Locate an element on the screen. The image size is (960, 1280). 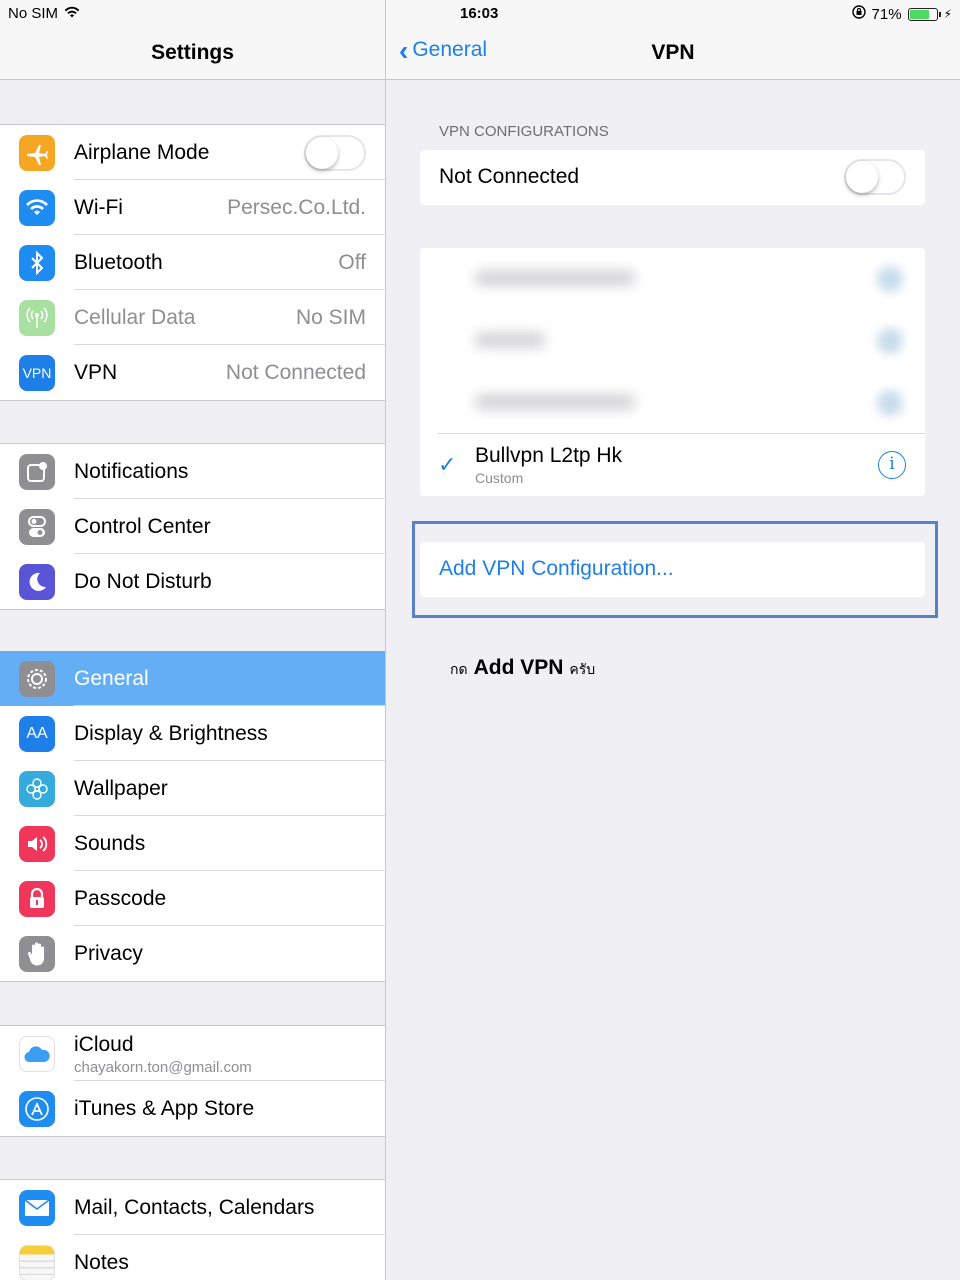
settings-item-label: Do Not Disturb is located at coordinates (143, 581).